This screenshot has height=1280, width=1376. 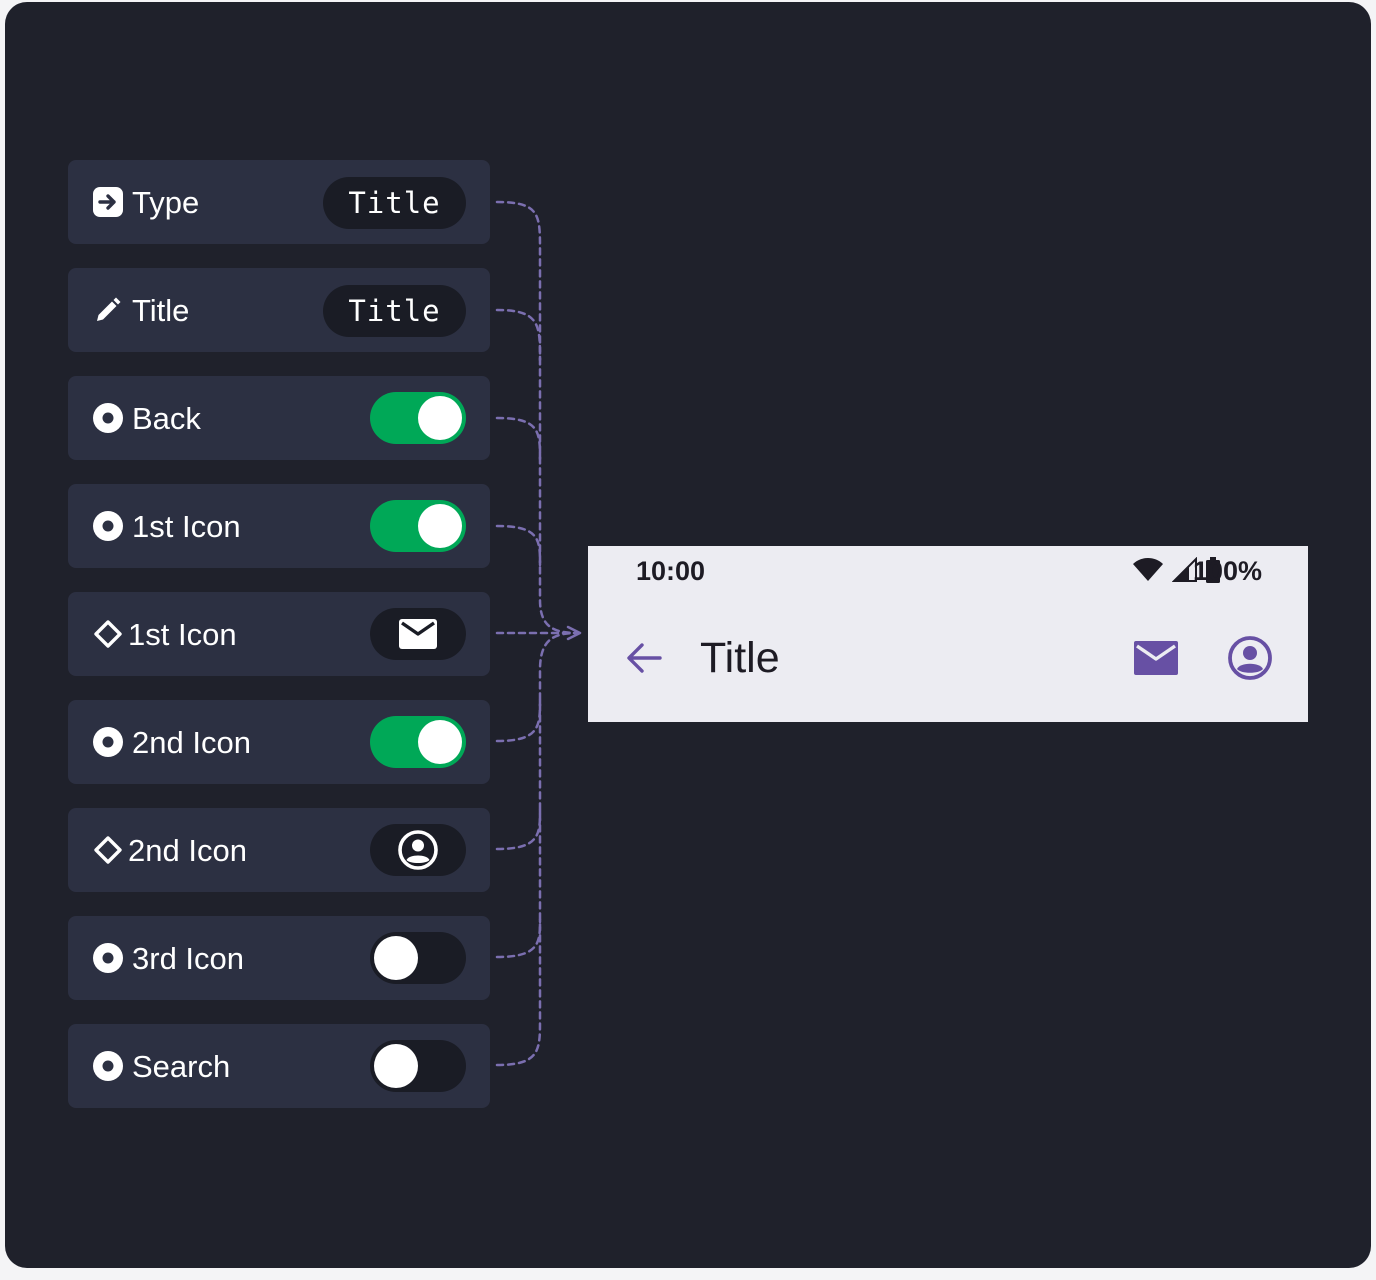 I want to click on property-row-2nd-icon-instance: 2nd Icon, so click(x=279, y=850).